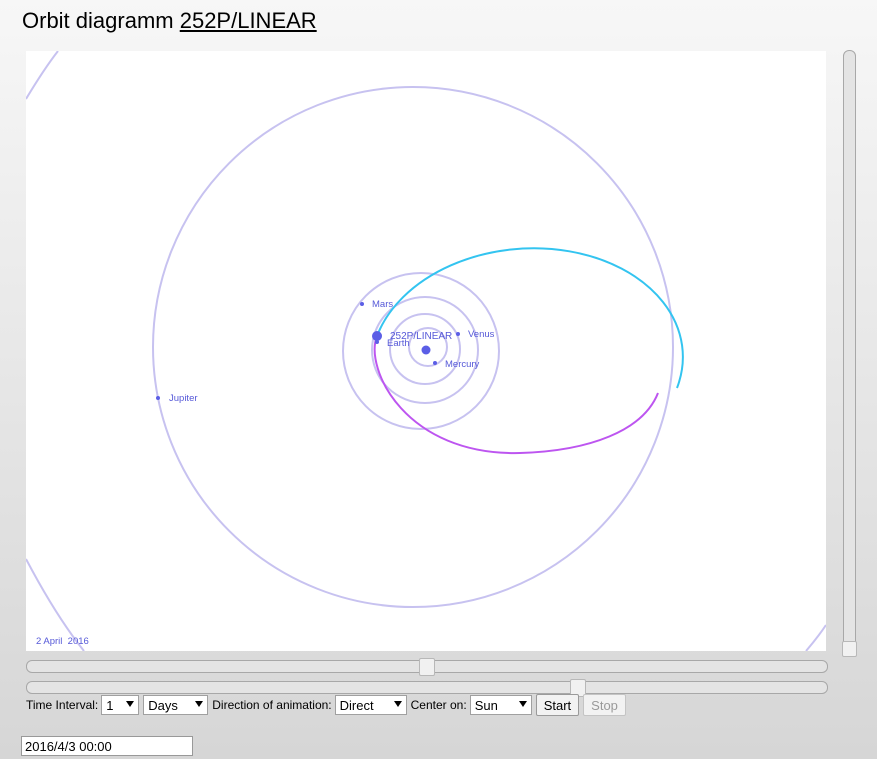  I want to click on time-unit-value: Days, so click(163, 705).